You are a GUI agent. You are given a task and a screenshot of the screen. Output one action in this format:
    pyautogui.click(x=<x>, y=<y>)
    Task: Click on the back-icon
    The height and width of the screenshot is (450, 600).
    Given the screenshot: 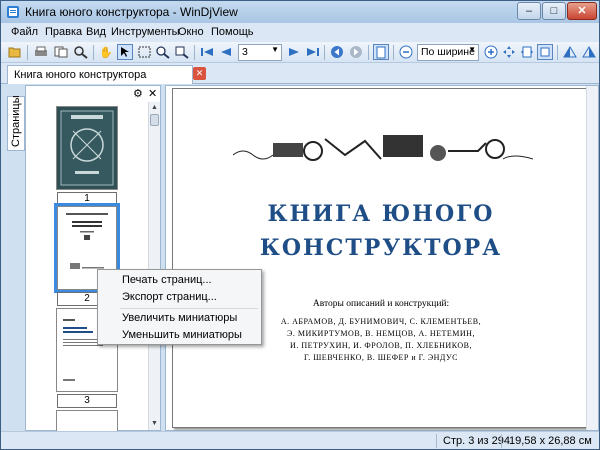 What is the action you would take?
    pyautogui.click(x=337, y=52)
    